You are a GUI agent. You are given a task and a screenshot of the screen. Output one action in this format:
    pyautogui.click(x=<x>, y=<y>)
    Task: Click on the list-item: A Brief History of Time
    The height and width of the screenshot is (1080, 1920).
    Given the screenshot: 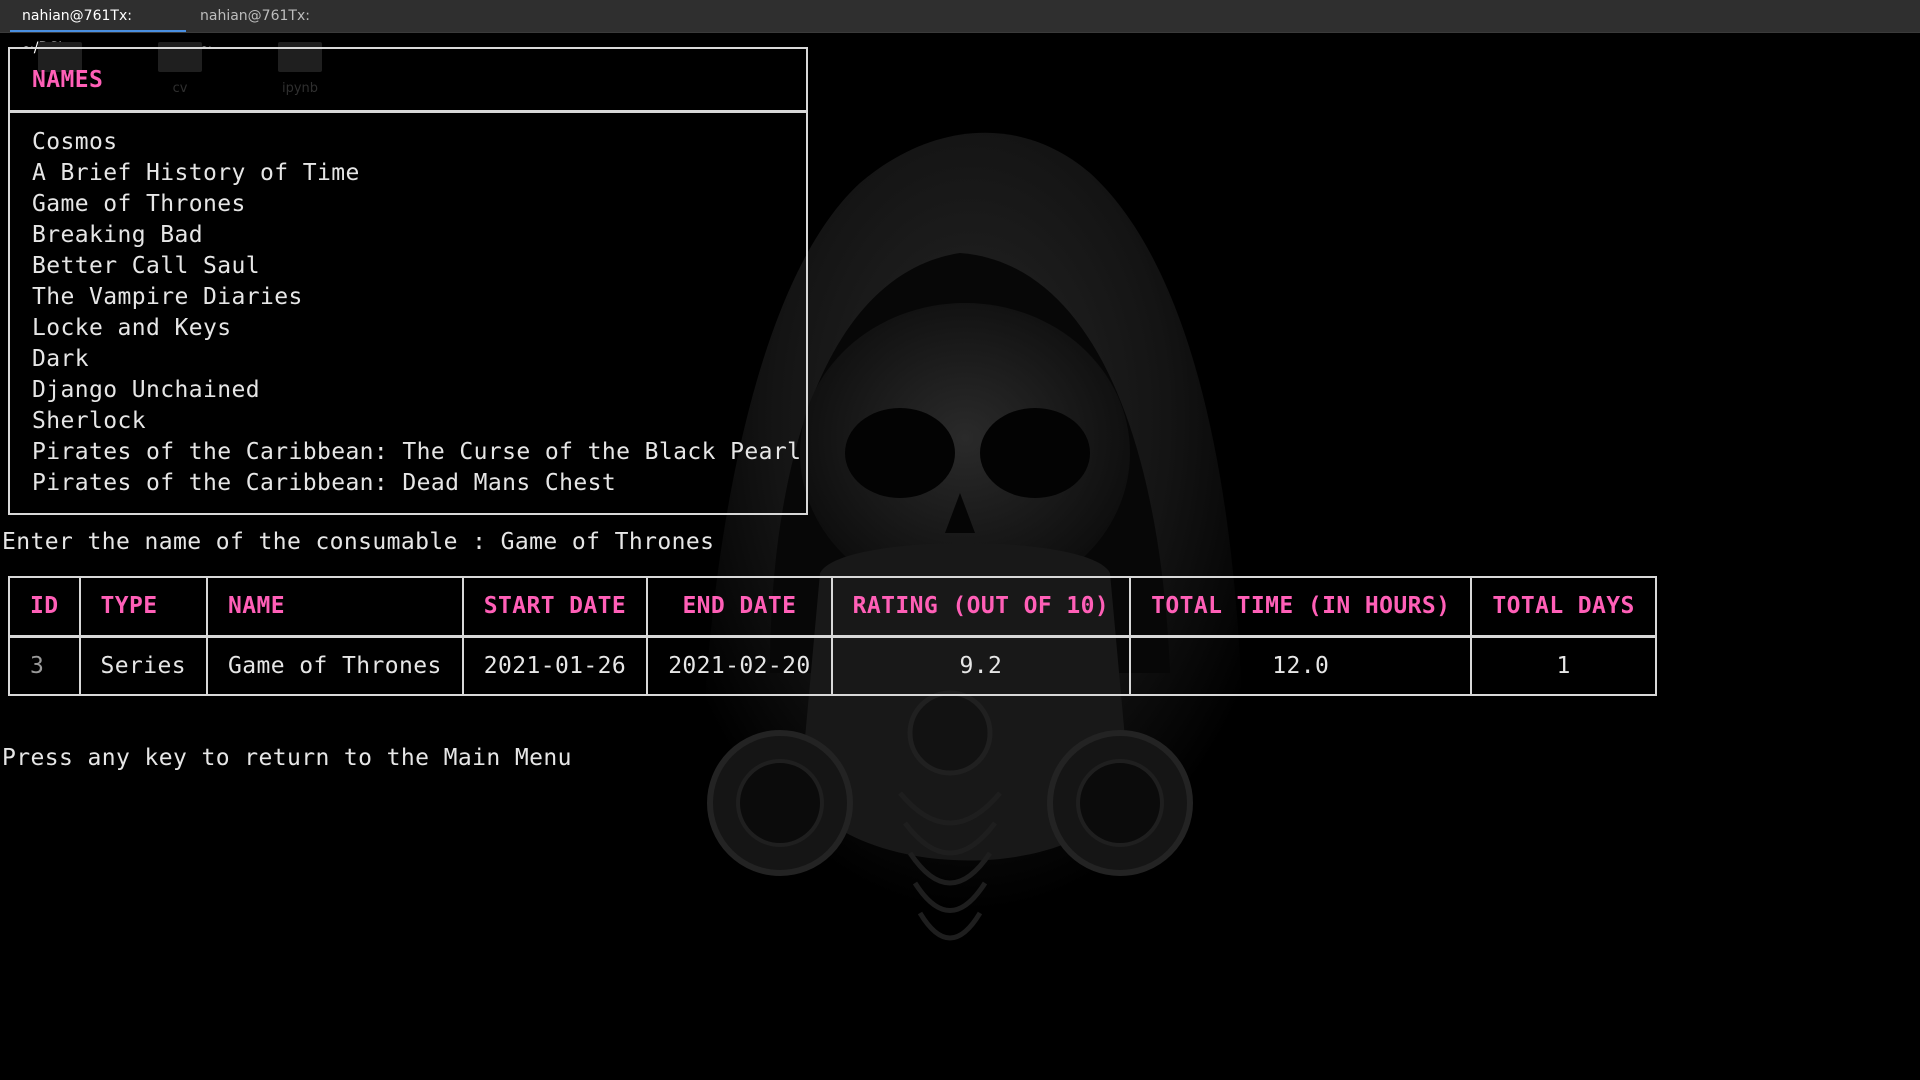 What is the action you would take?
    pyautogui.click(x=196, y=173)
    